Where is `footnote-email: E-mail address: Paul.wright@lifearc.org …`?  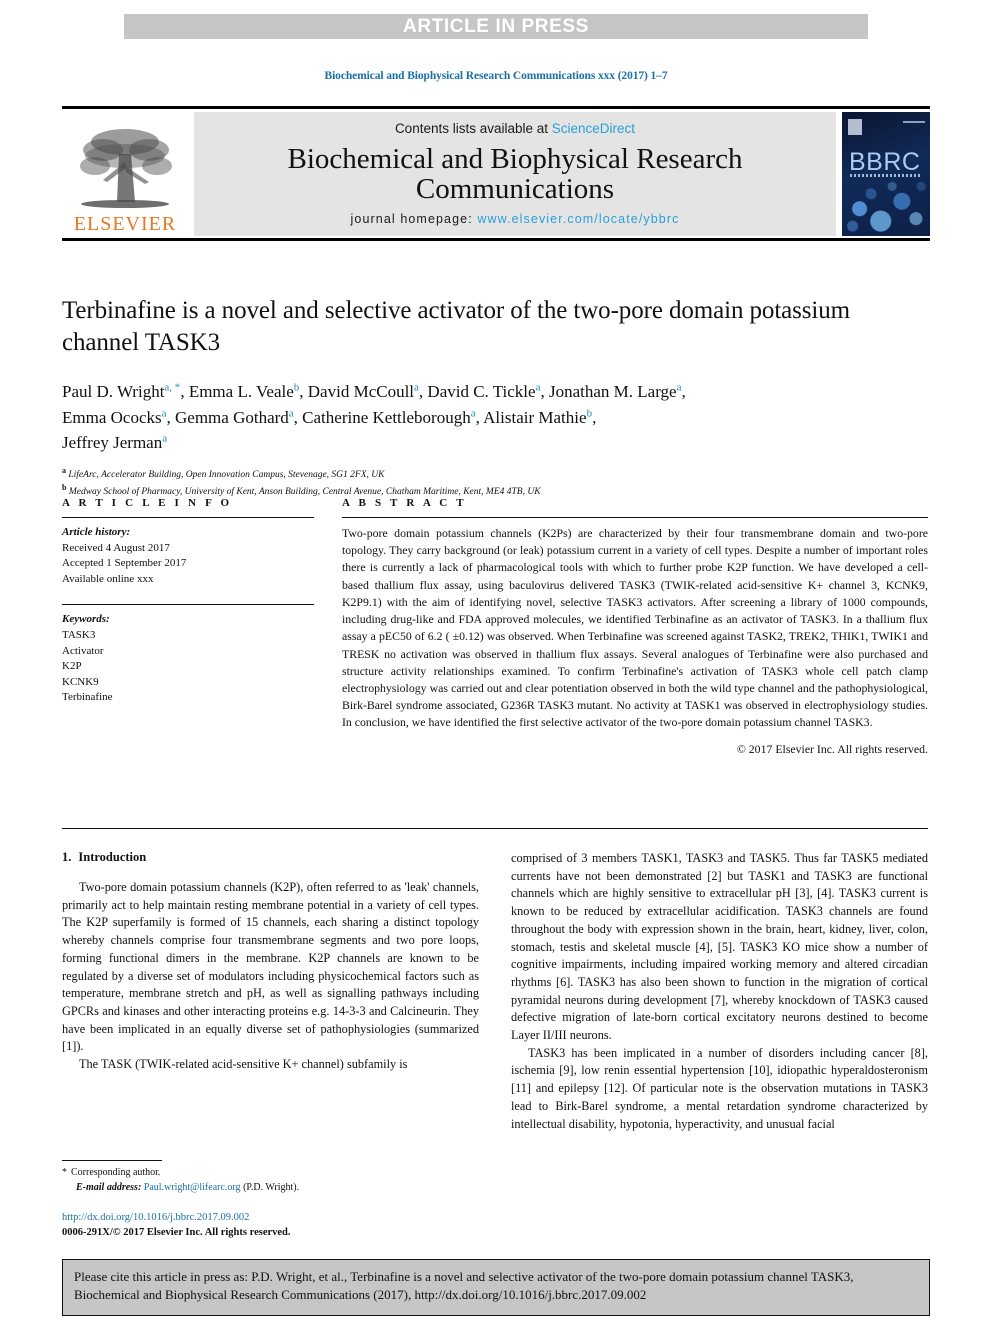
footnote-email: E-mail address: Paul.wright@lifearc.org … is located at coordinates (270, 1188).